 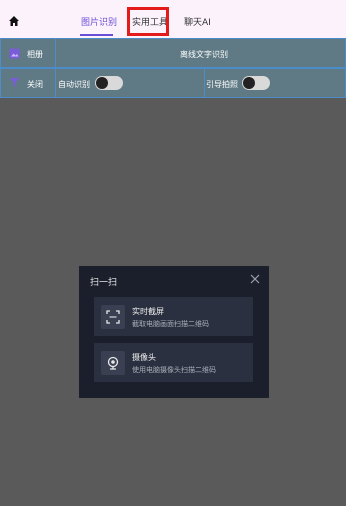 I want to click on scan-frame-icon, so click(x=113, y=317).